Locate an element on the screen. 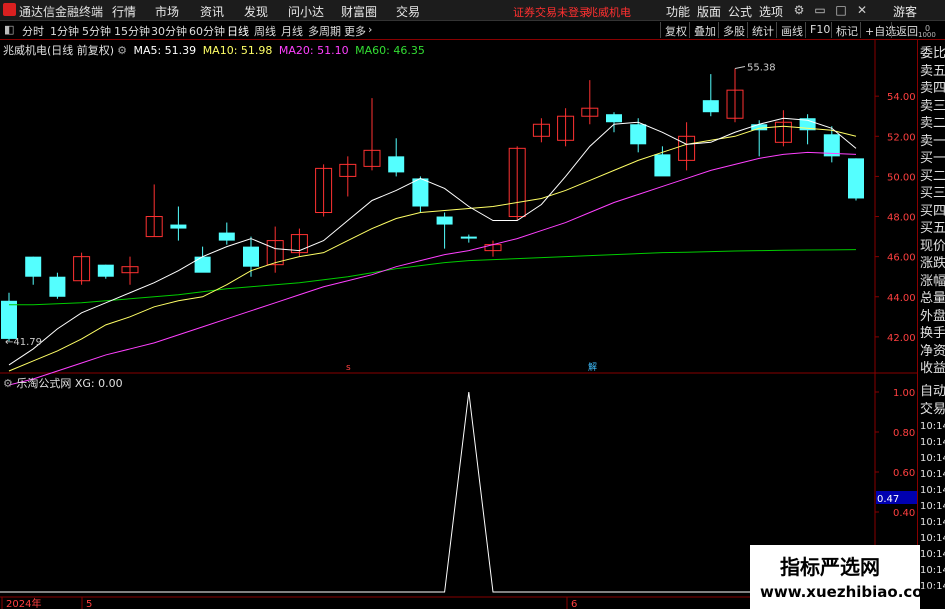 The image size is (945, 609). multi-stock-button: 多股 is located at coordinates (733, 30).